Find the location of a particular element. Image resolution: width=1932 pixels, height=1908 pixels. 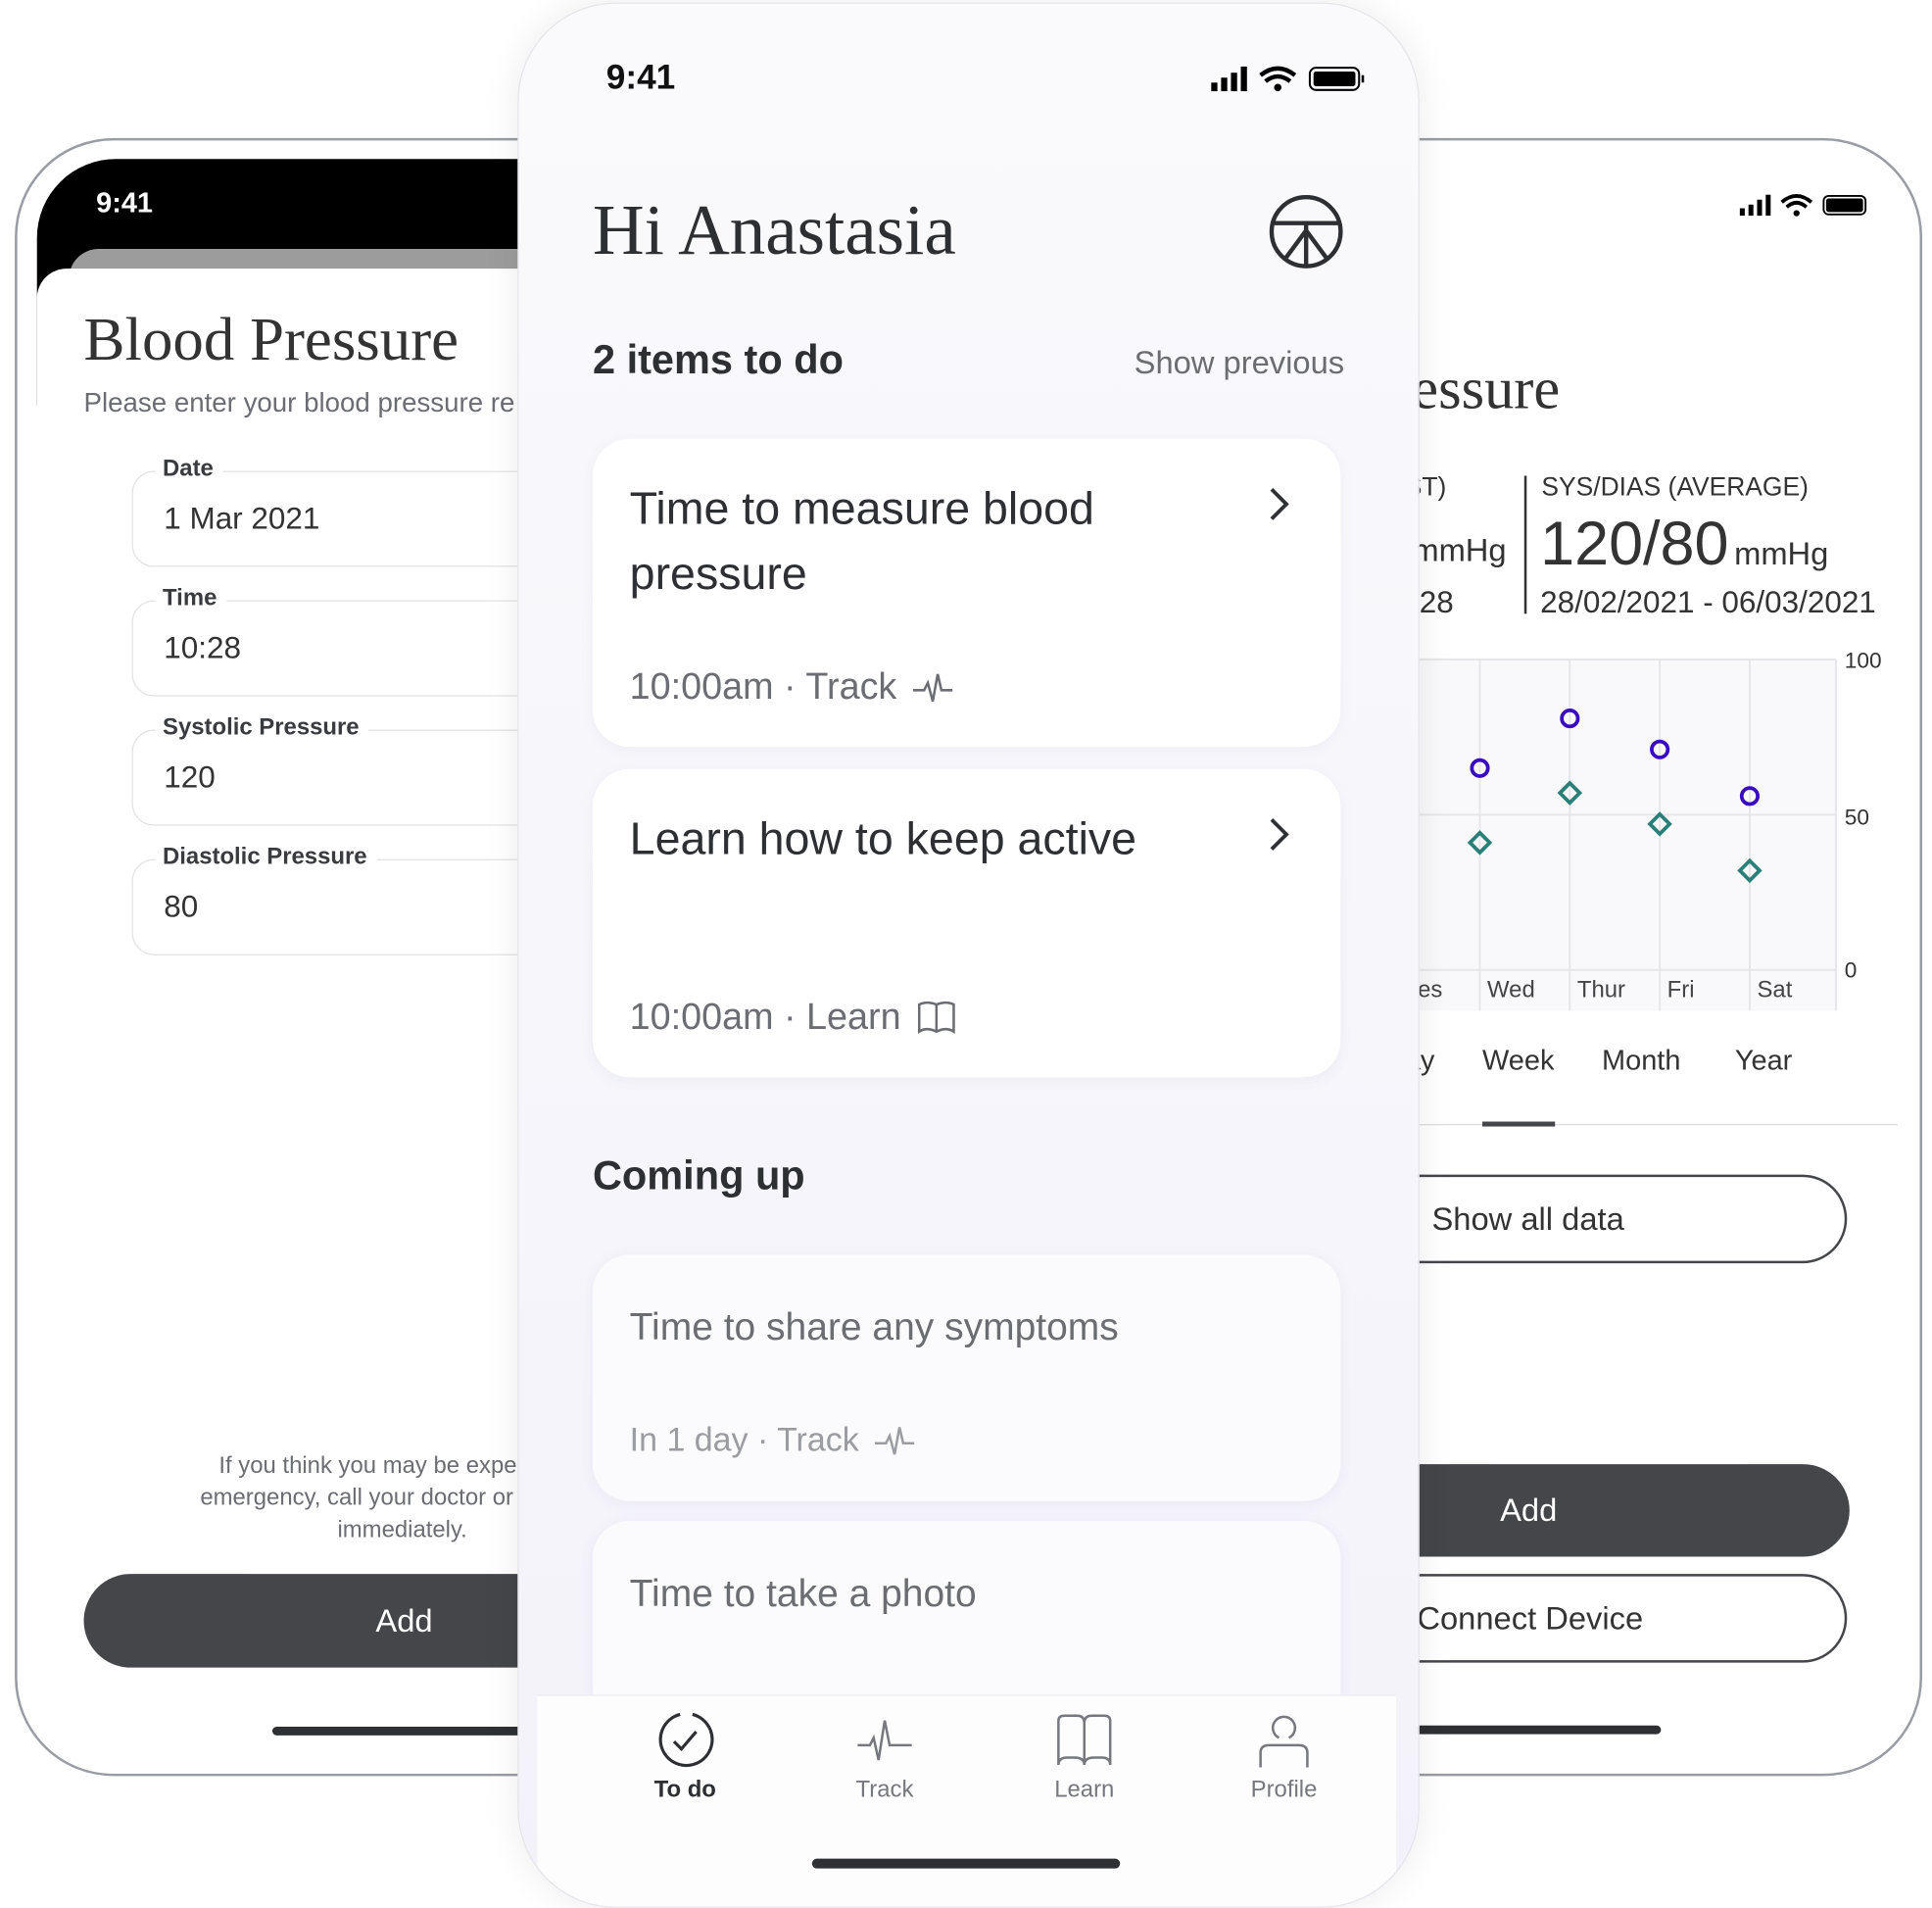

page-subtitle: Please enter your blood pressure re is located at coordinates (299, 402).